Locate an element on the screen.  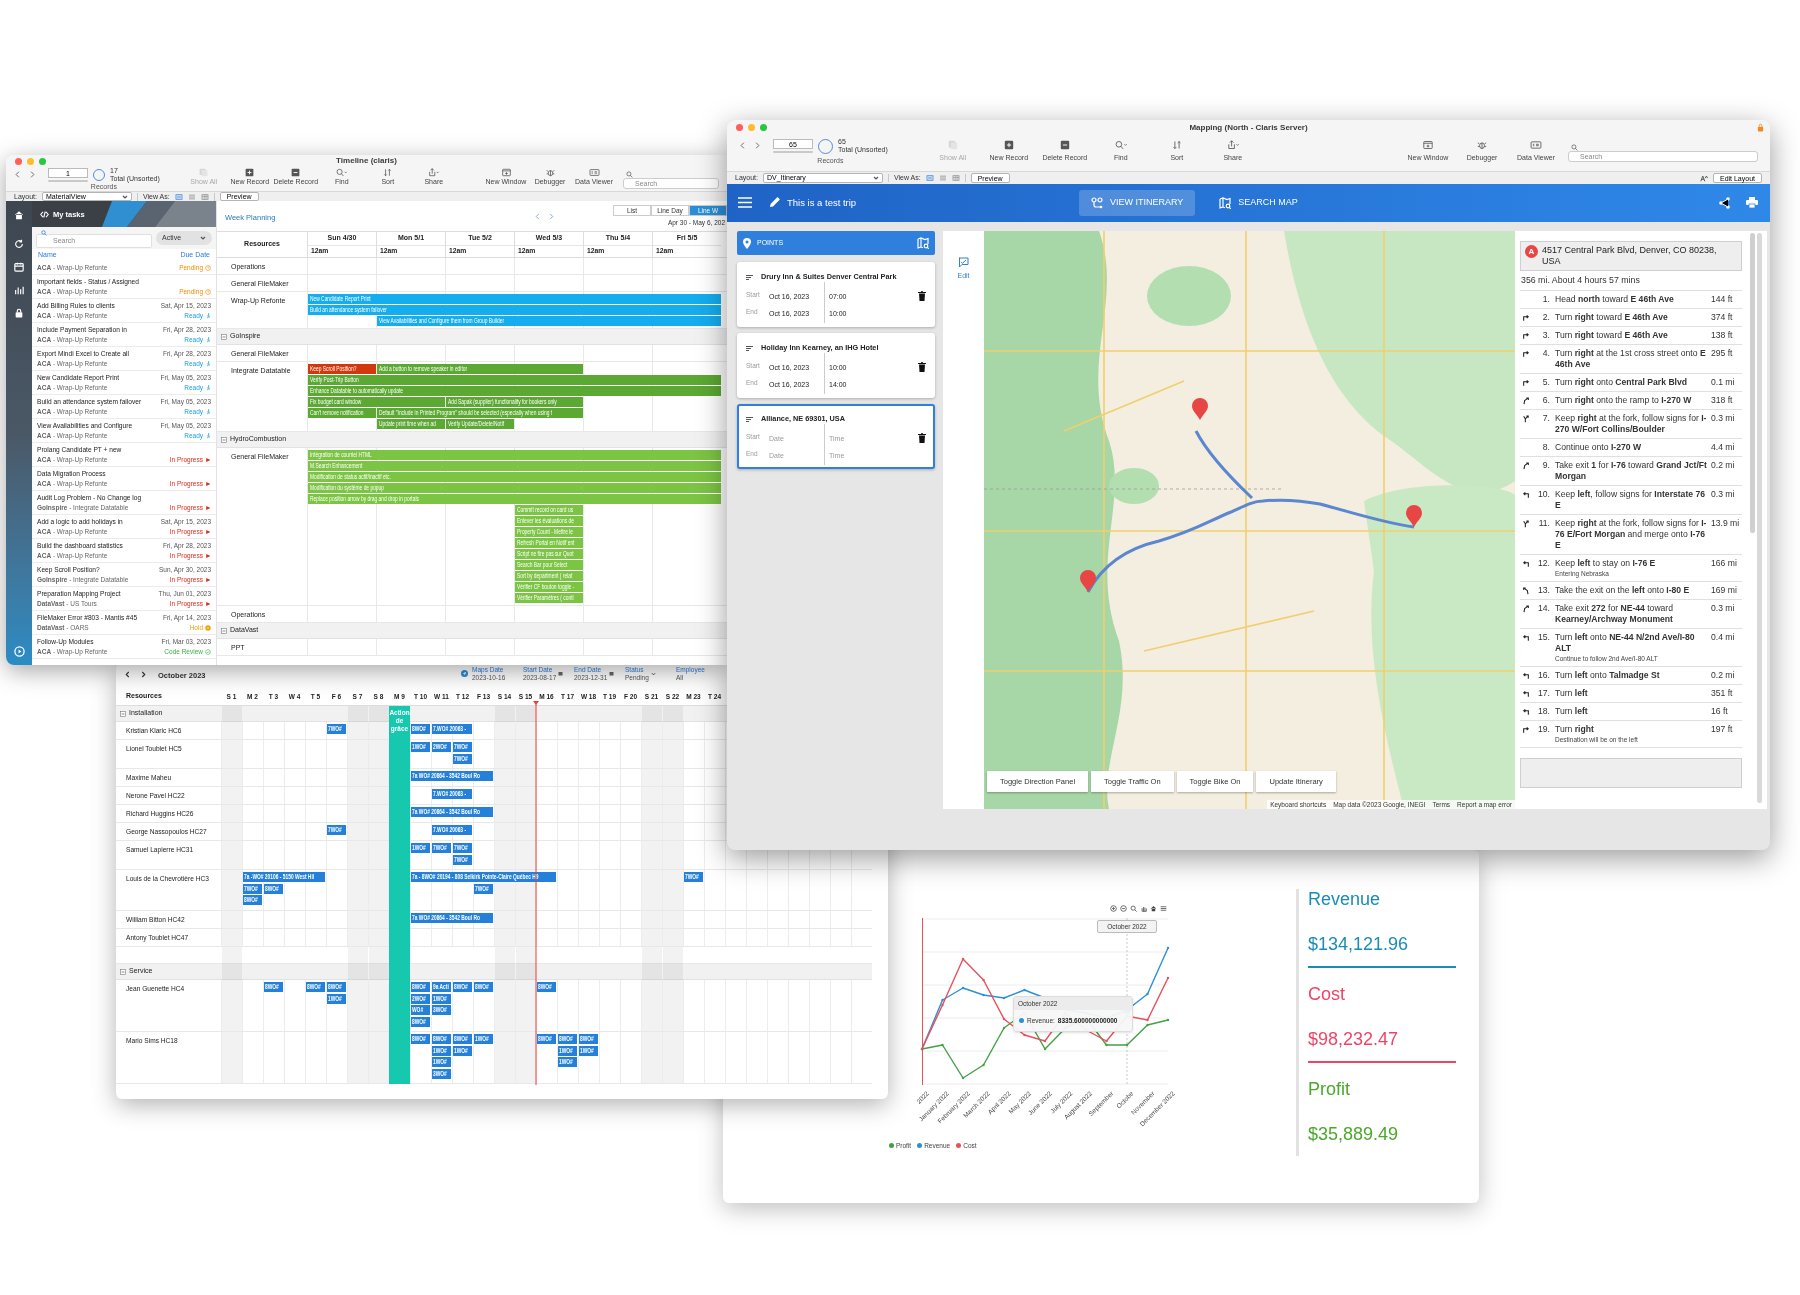
ramp-left-icon is located at coordinates (1526, 590).